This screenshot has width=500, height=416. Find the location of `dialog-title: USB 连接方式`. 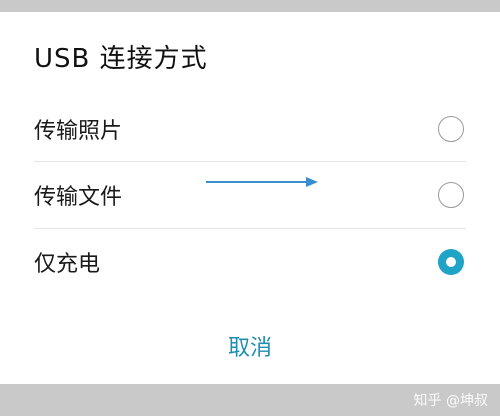

dialog-title: USB 连接方式 is located at coordinates (121, 59).